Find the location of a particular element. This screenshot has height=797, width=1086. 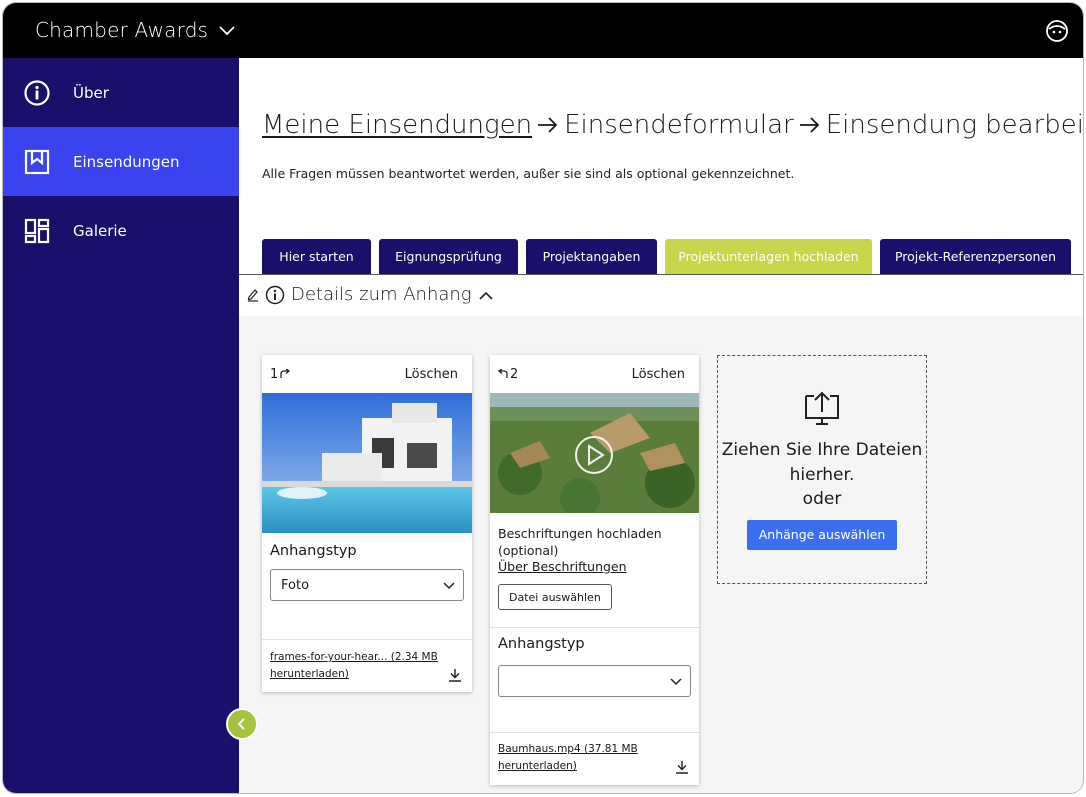

dropzone-line: Ziehen Sie Ihre Dateien is located at coordinates (822, 450).